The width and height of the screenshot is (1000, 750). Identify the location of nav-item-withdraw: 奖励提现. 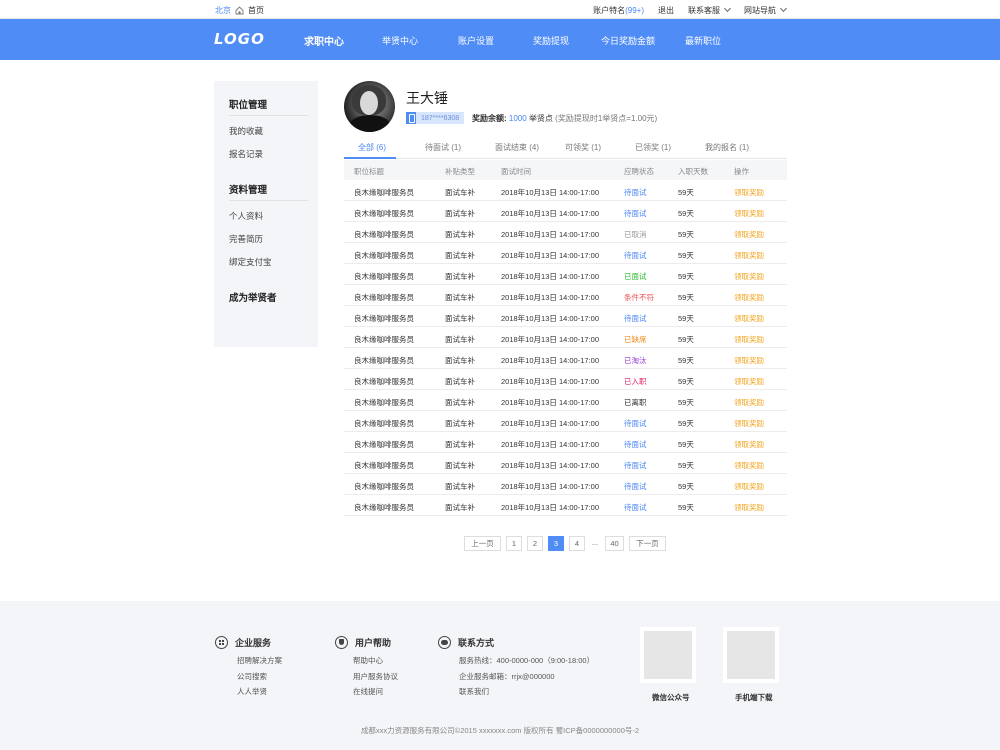
(551, 40).